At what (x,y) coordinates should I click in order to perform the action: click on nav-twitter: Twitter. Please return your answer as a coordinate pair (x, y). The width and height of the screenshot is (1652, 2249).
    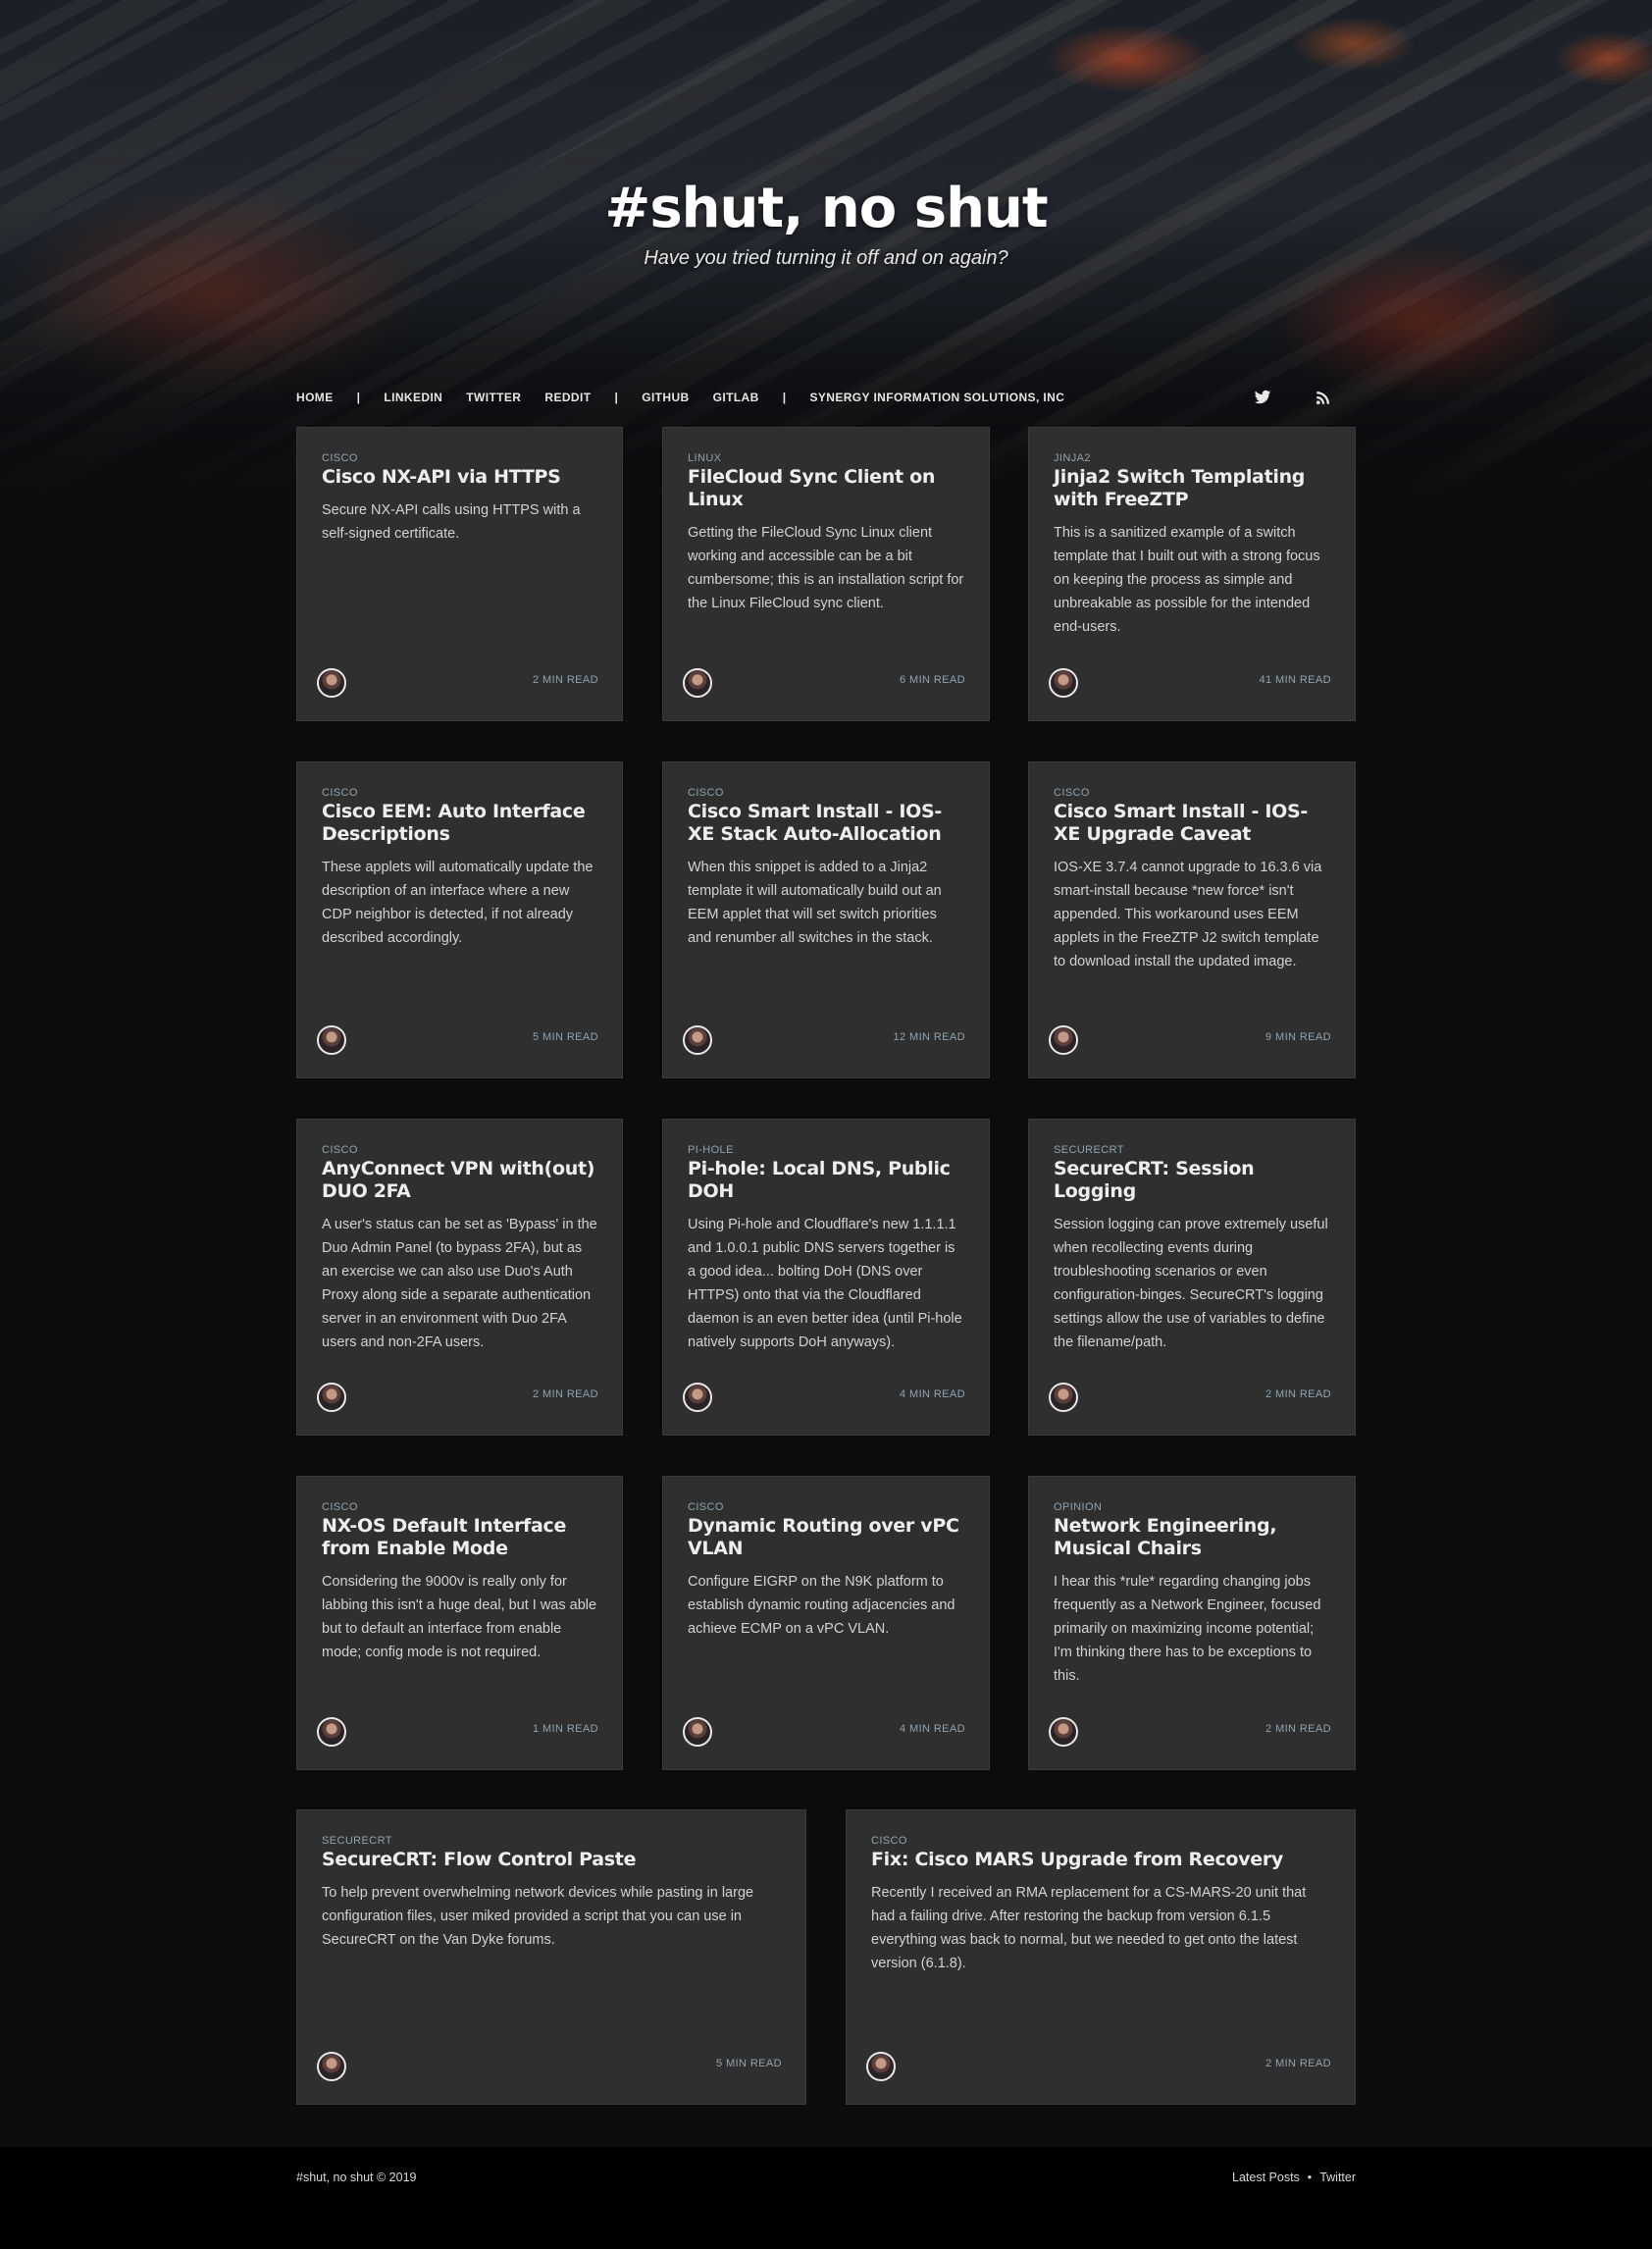
    Looking at the image, I should click on (493, 398).